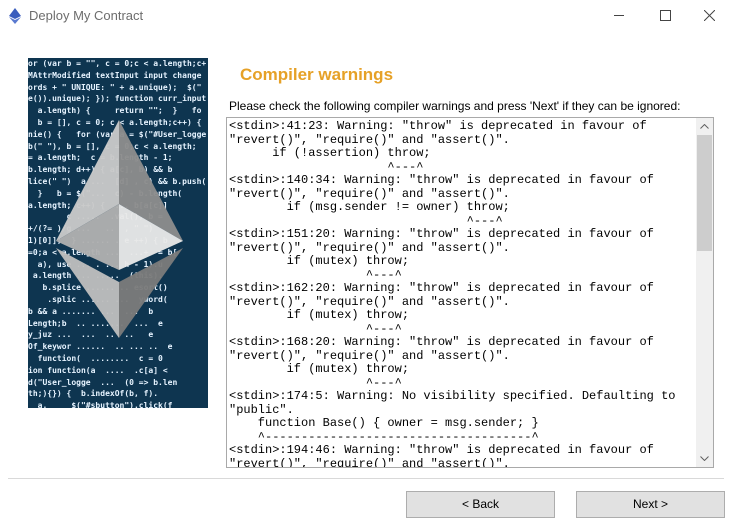 The image size is (732, 526). Describe the element at coordinates (480, 504) in the screenshot. I see `back-button: < Back` at that location.